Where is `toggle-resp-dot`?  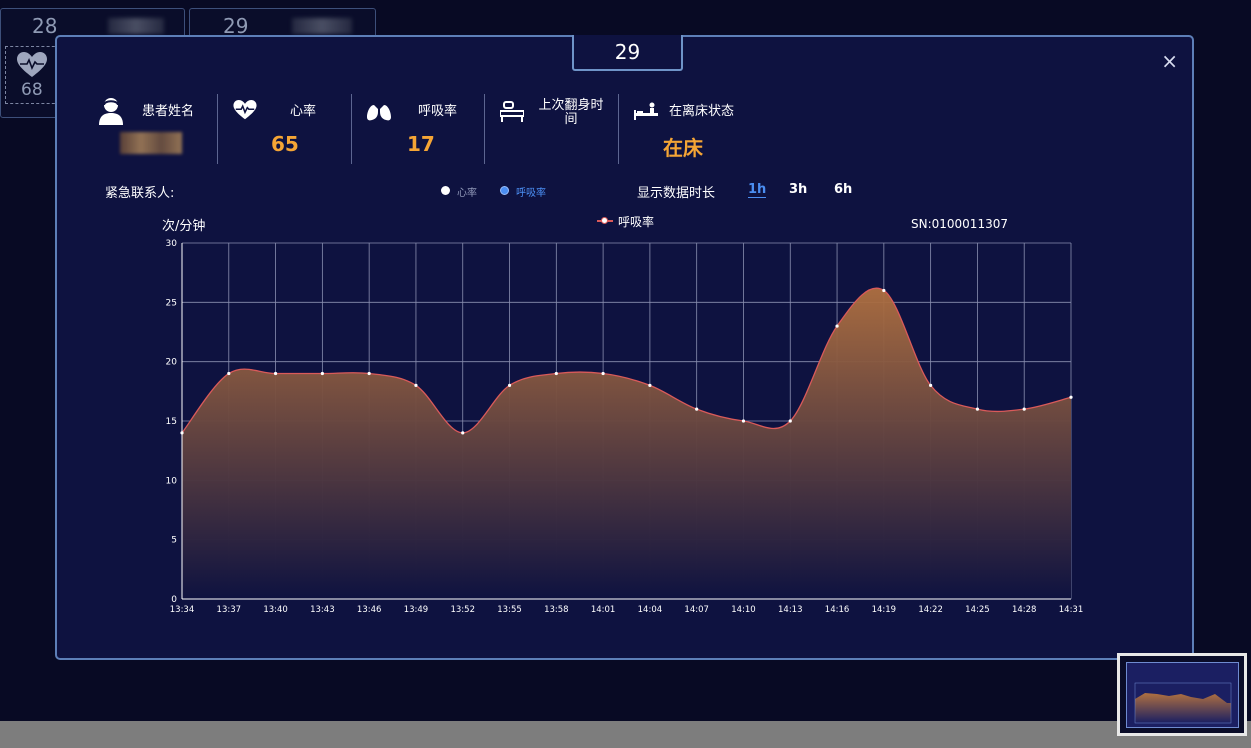 toggle-resp-dot is located at coordinates (504, 190).